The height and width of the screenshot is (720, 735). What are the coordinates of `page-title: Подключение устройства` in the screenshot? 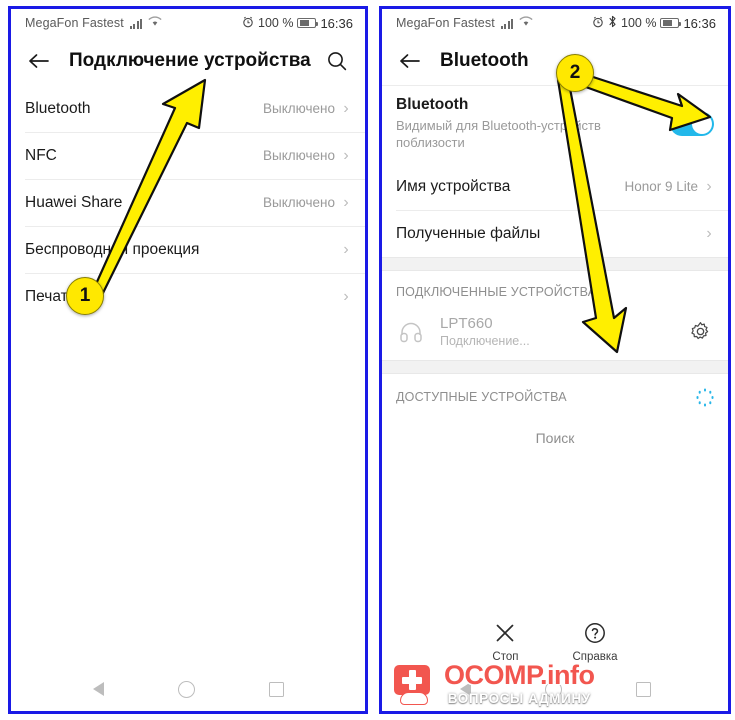 It's located at (190, 60).